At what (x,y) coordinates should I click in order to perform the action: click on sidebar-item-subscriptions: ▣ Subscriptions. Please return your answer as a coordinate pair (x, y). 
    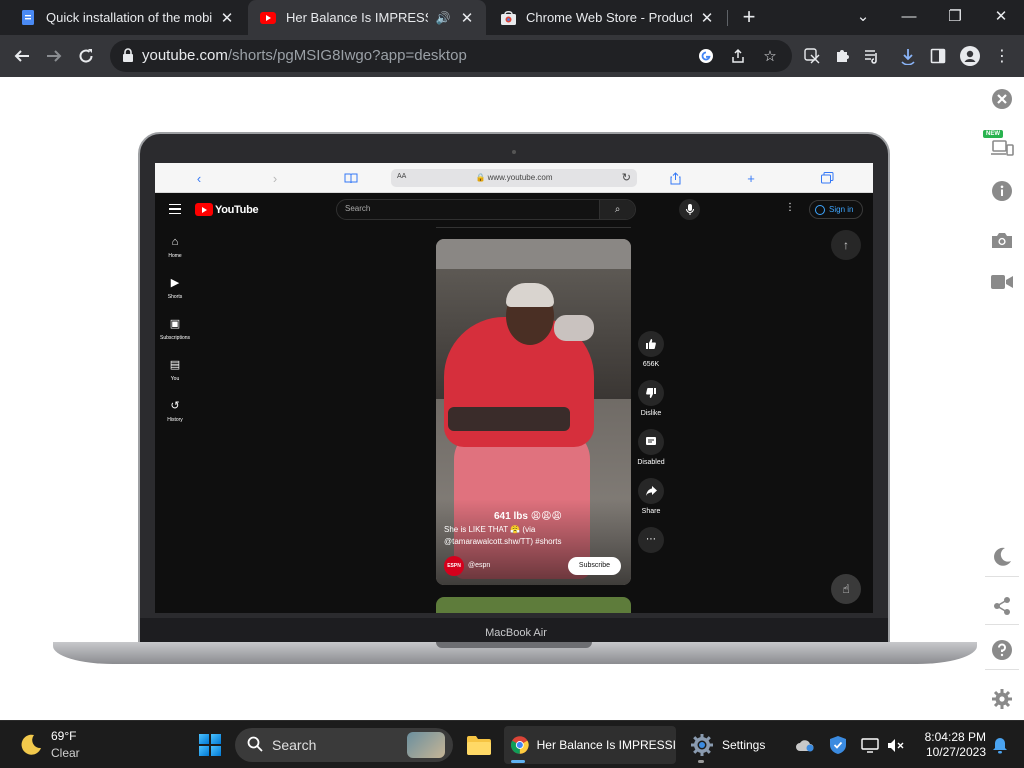
    Looking at the image, I should click on (175, 329).